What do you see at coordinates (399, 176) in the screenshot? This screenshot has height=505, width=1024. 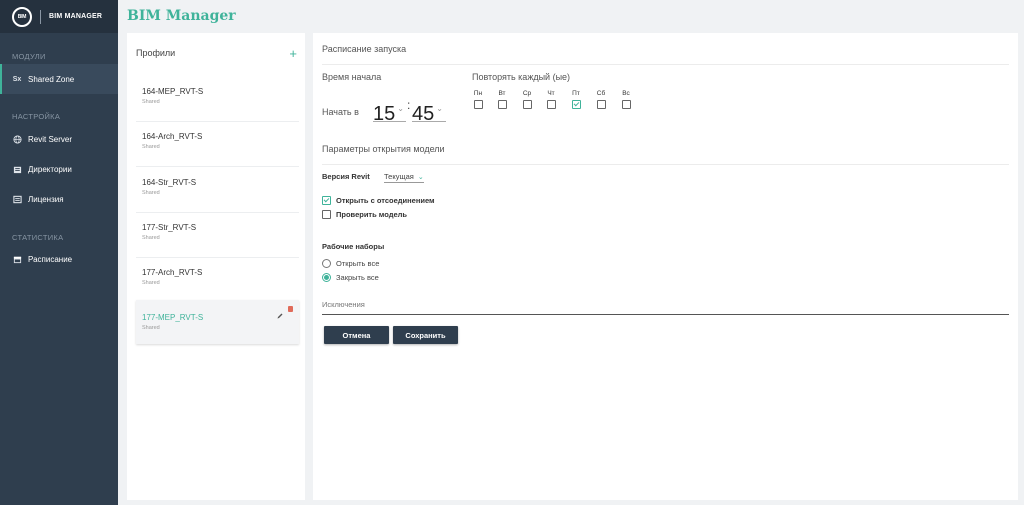 I see `revit-version-value: Текущая` at bounding box center [399, 176].